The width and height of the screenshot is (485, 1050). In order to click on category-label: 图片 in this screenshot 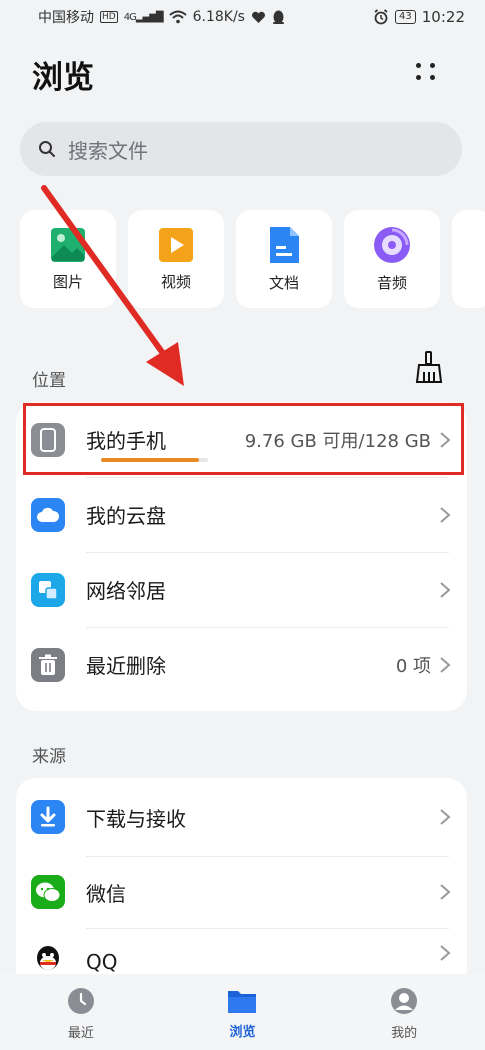, I will do `click(67, 281)`.